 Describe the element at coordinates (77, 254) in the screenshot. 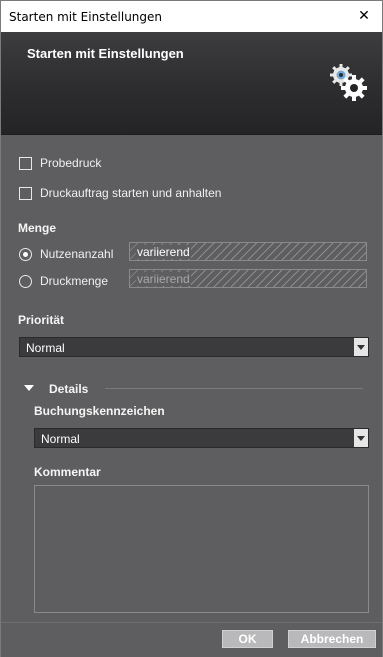

I see `copies-label: Nutzenanzahl` at that location.